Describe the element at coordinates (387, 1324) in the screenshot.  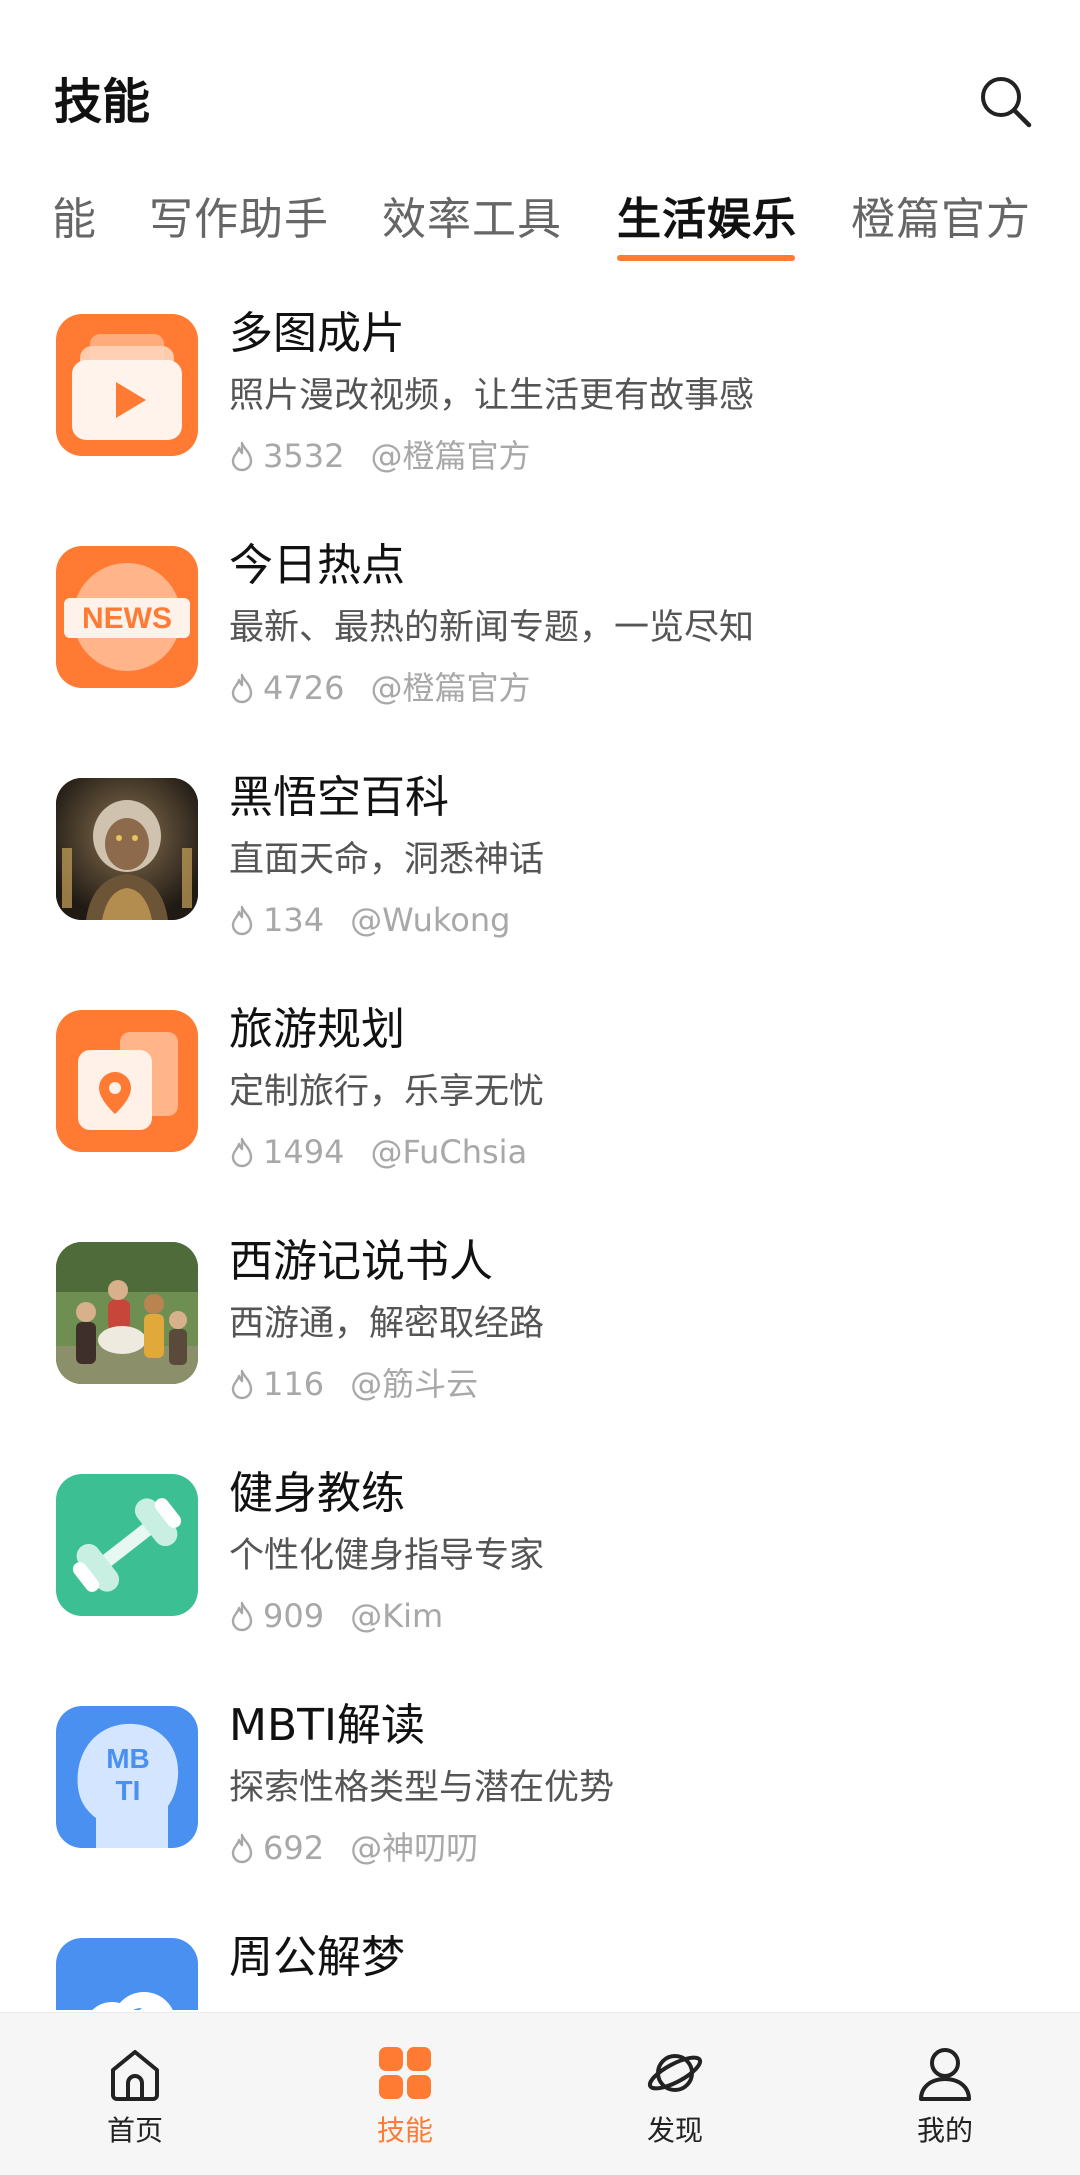
I see `item-description: 西游通，解密取经路` at that location.